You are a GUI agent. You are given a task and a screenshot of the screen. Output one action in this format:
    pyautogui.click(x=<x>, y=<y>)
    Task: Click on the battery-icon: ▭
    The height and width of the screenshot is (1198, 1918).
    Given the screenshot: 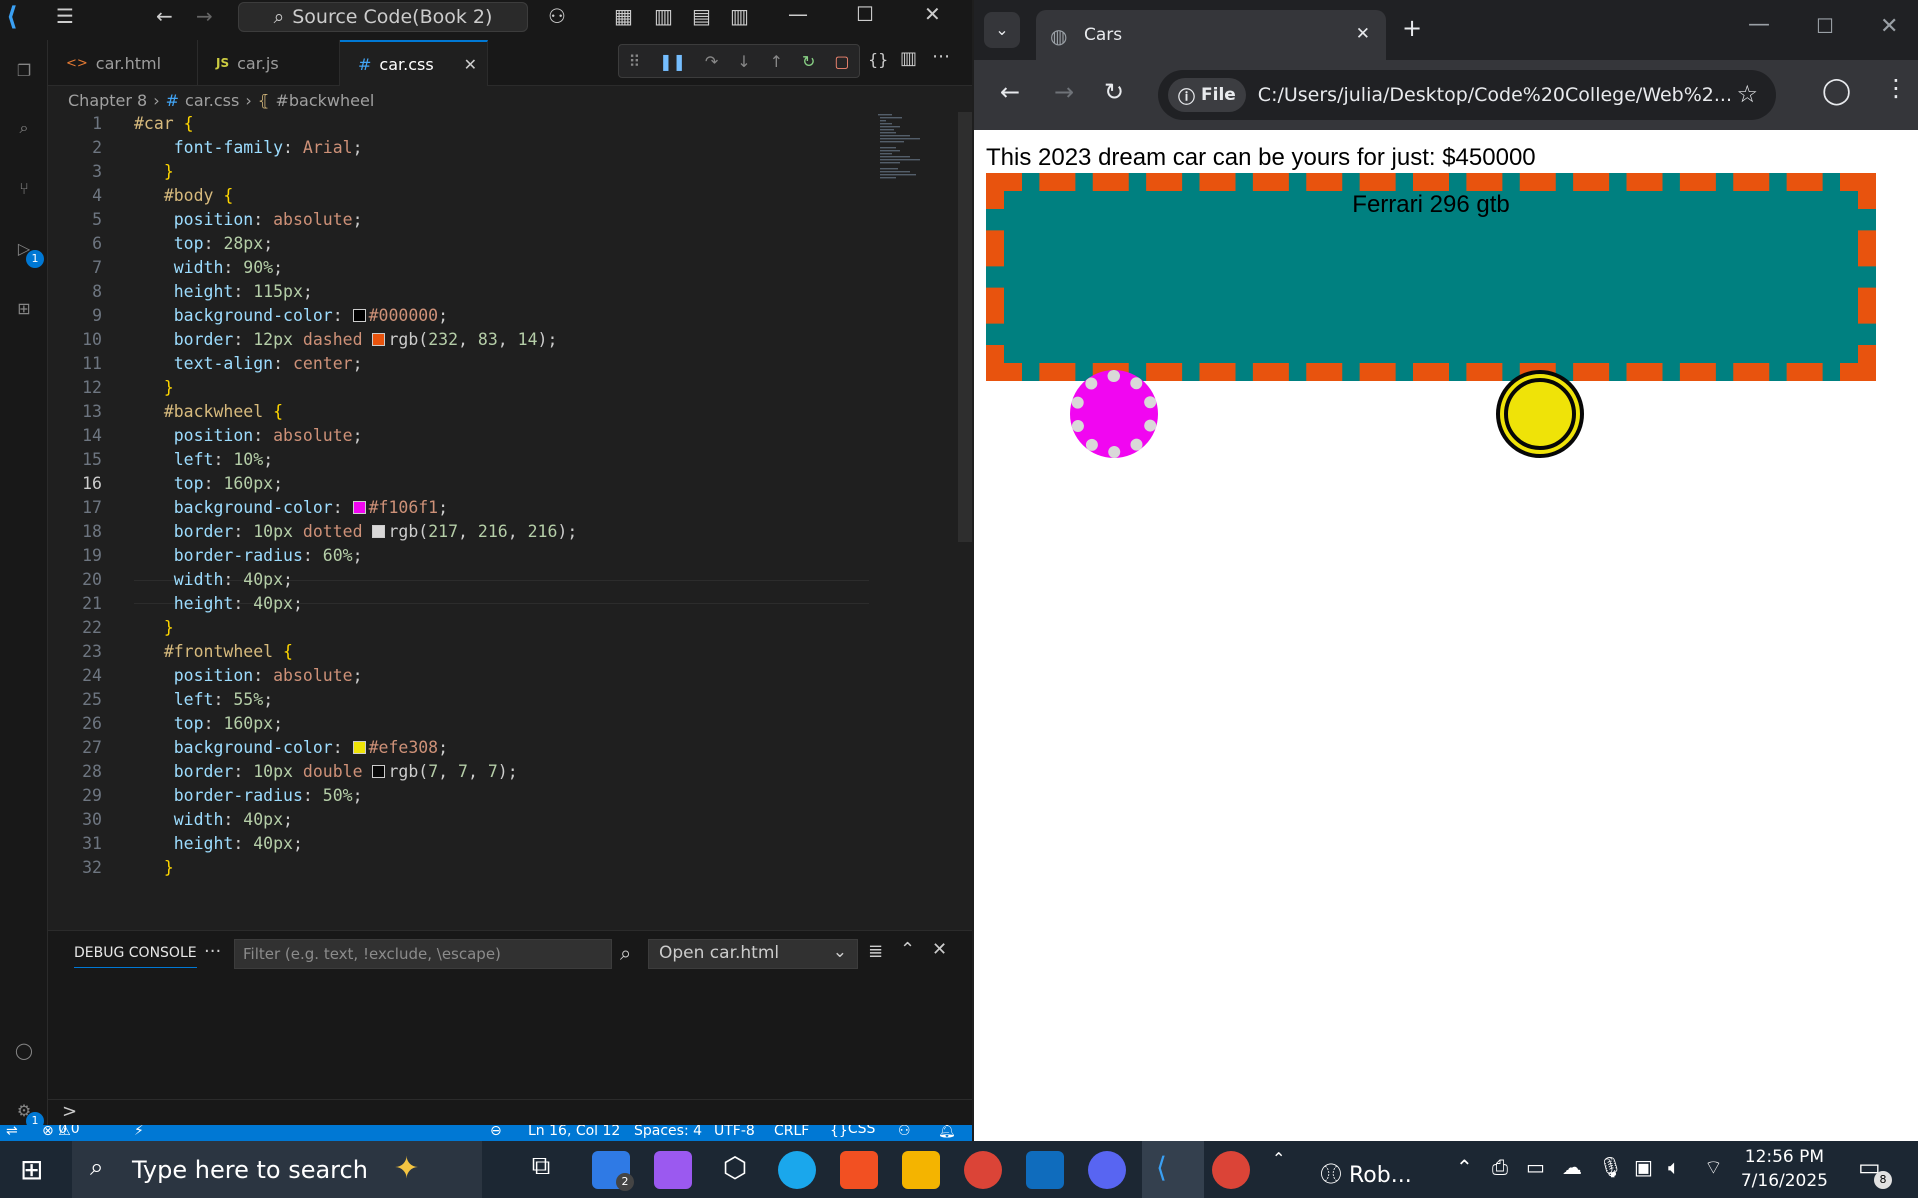 What is the action you would take?
    pyautogui.click(x=1535, y=1167)
    